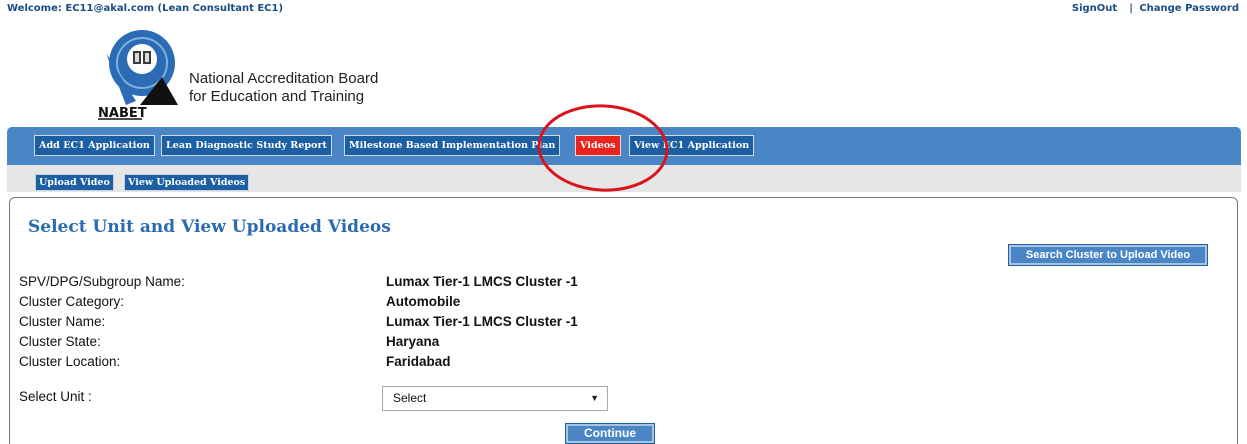  What do you see at coordinates (418, 361) in the screenshot?
I see `cluster-location-value: Faridabad` at bounding box center [418, 361].